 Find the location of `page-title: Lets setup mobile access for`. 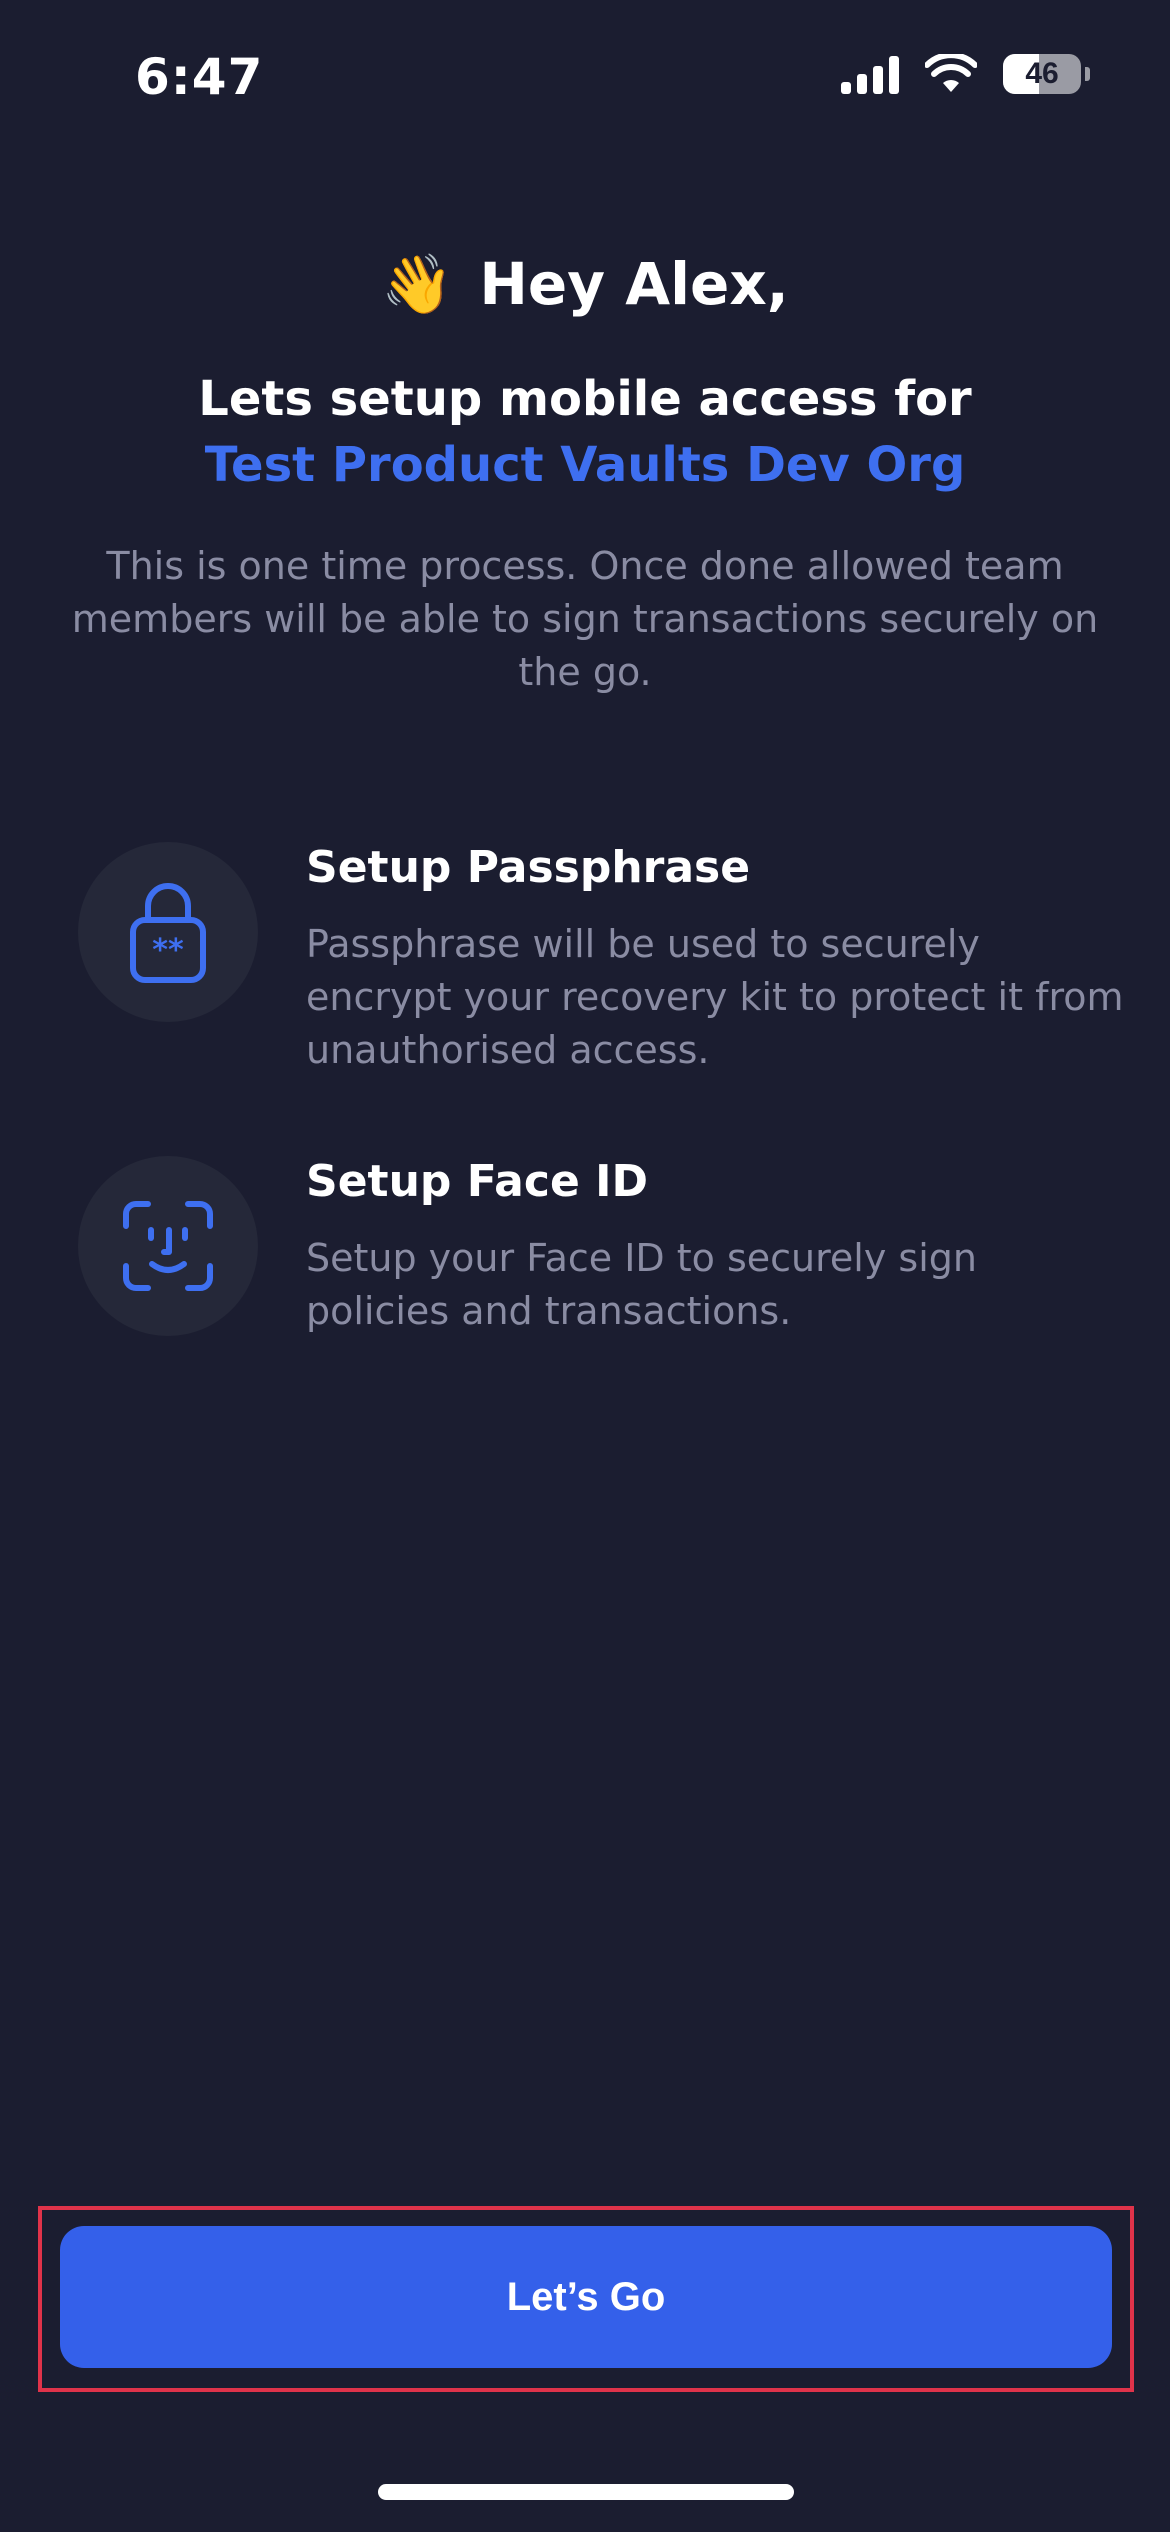

page-title: Lets setup mobile access for is located at coordinates (585, 399).